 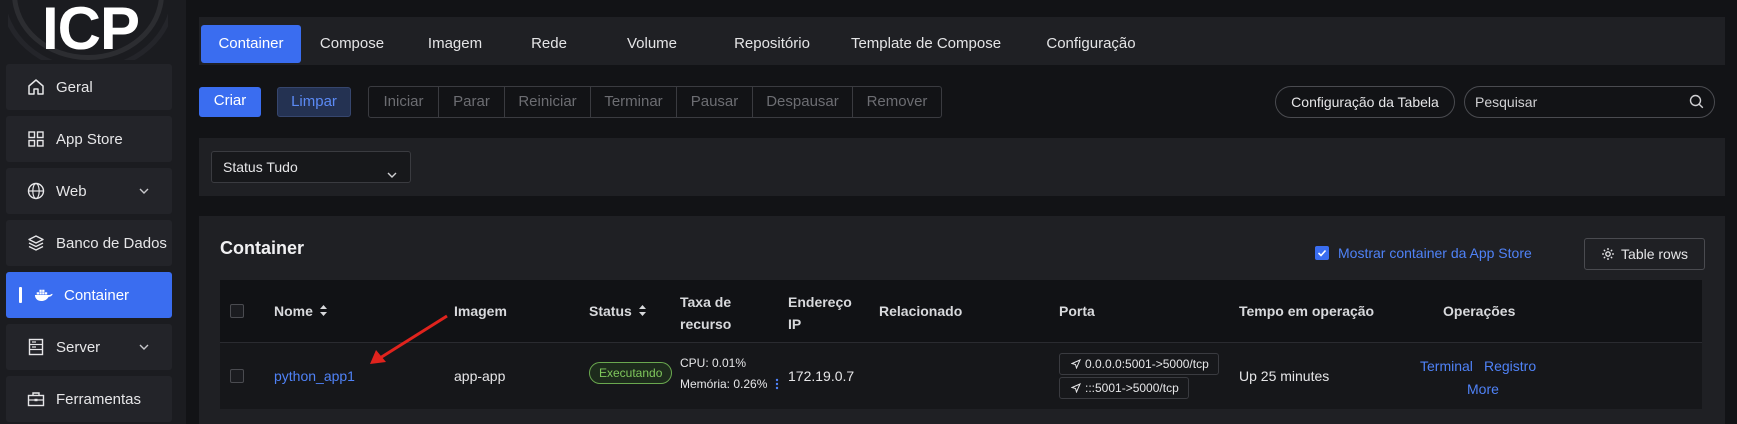 I want to click on checkbox-checked-icon, so click(x=1322, y=253).